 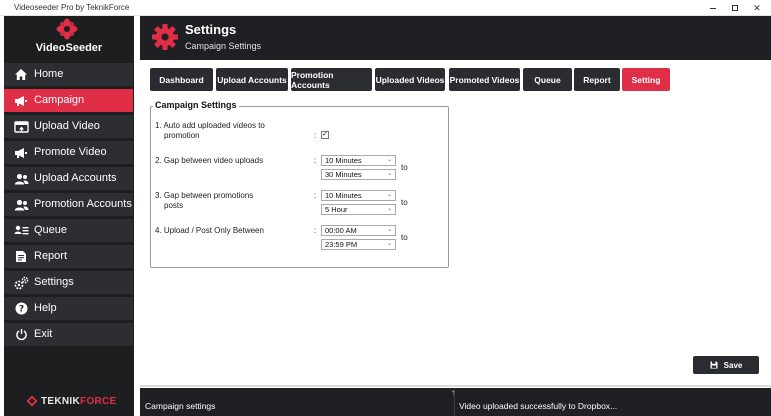 I want to click on teknikforce-logo-text: TEKNIK, so click(x=61, y=401).